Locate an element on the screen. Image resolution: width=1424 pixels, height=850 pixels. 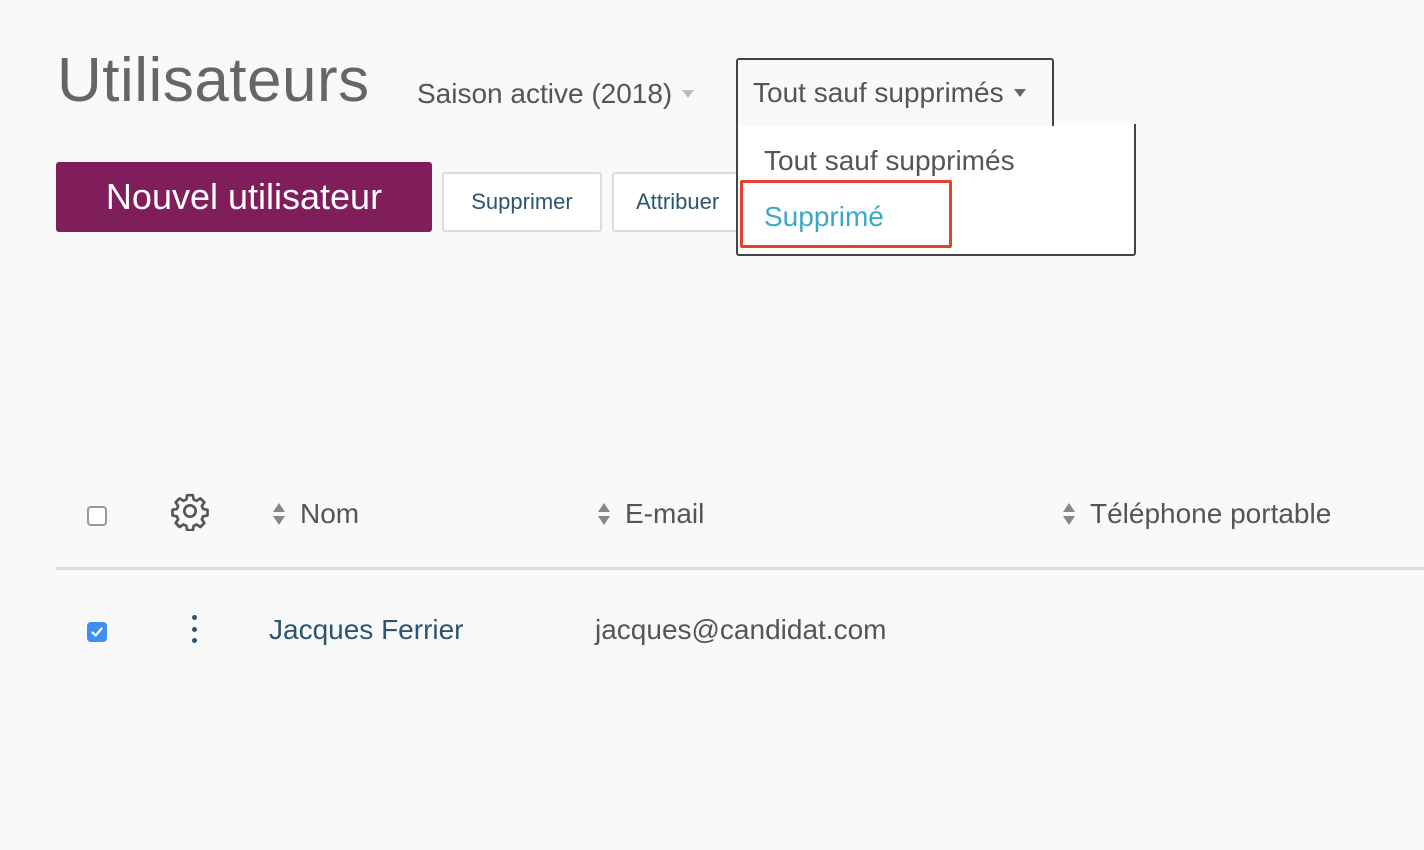
row-checkbox is located at coordinates (97, 632).